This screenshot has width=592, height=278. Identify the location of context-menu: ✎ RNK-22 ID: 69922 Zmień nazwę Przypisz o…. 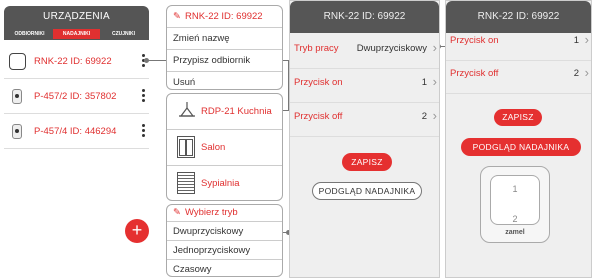
(224, 47).